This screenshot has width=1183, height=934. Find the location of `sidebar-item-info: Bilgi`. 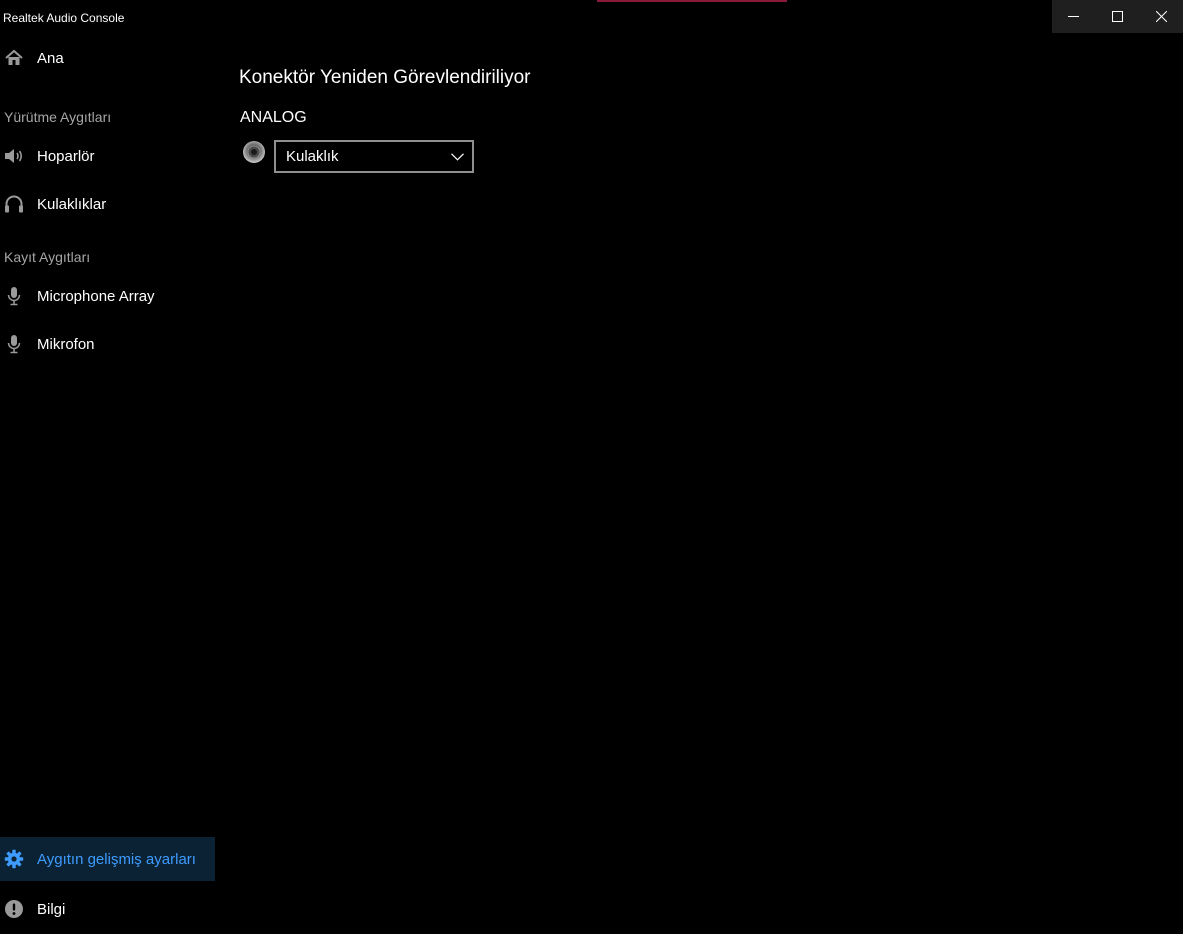

sidebar-item-info: Bilgi is located at coordinates (107, 909).